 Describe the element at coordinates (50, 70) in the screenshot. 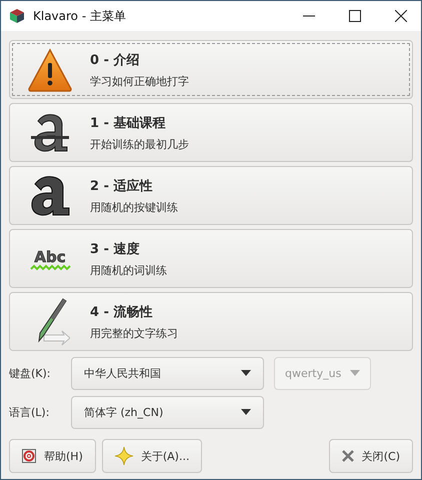

I see `warning-icon` at that location.